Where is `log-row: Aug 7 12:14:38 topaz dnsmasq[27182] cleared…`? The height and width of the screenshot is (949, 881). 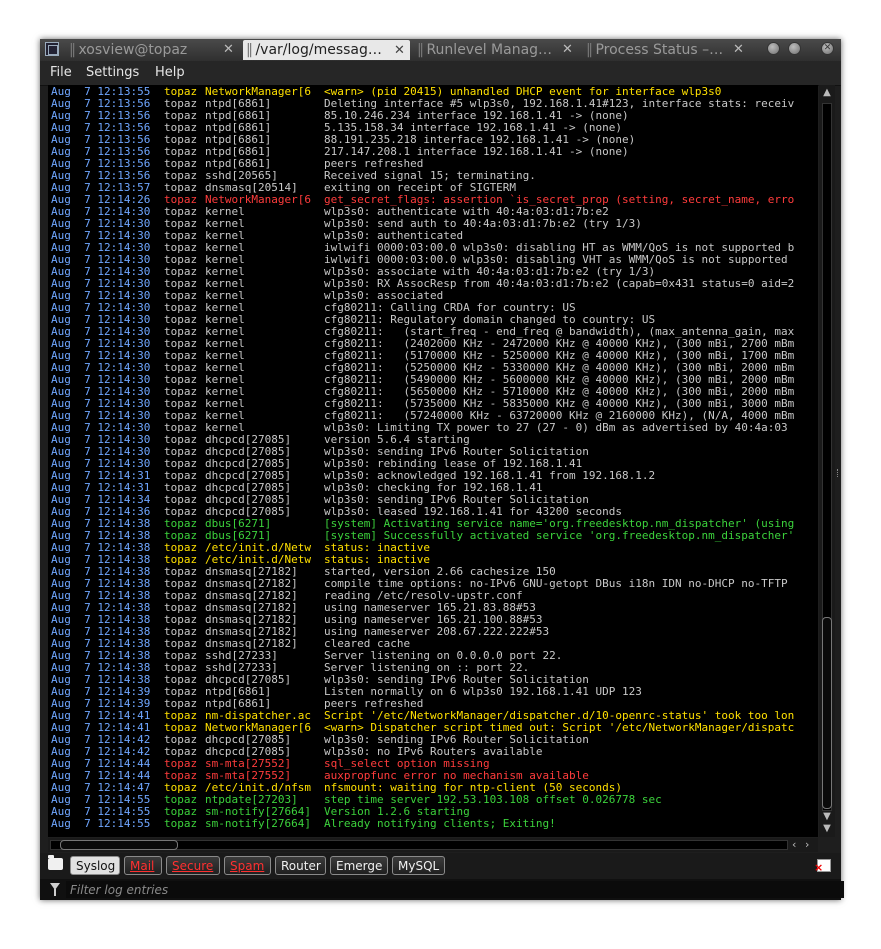
log-row: Aug 7 12:14:38 topaz dnsmasq[27182] cleared… is located at coordinates (434, 644).